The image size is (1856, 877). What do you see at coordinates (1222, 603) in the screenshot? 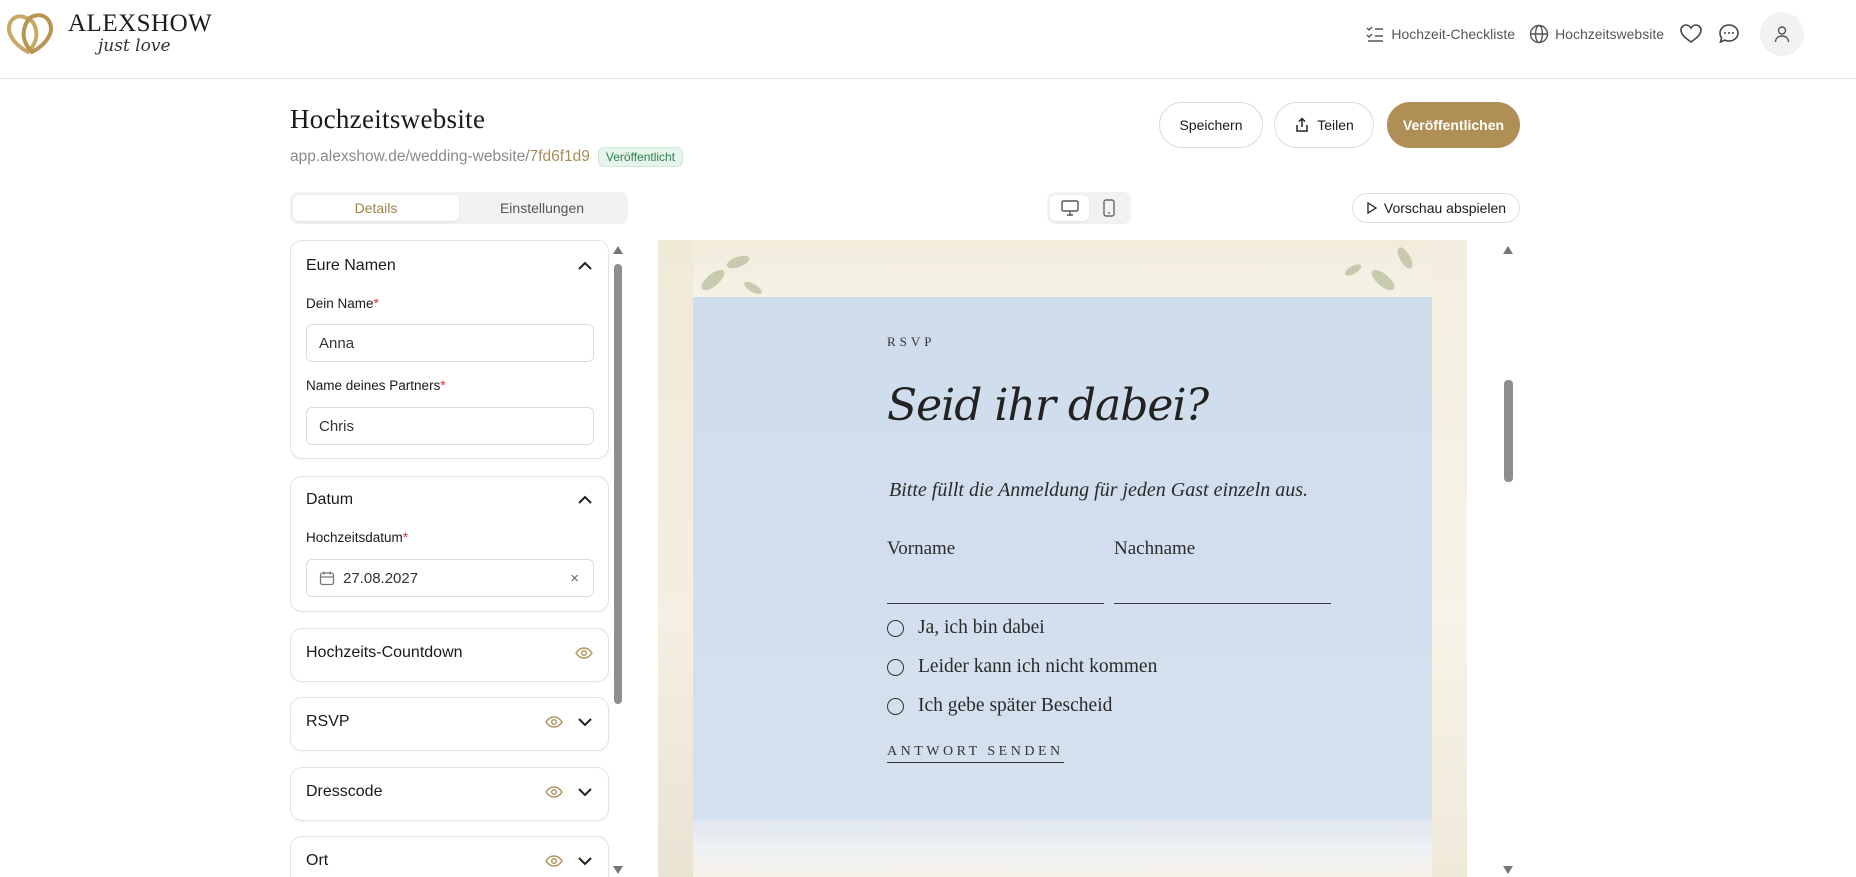
I see `last-name-input` at bounding box center [1222, 603].